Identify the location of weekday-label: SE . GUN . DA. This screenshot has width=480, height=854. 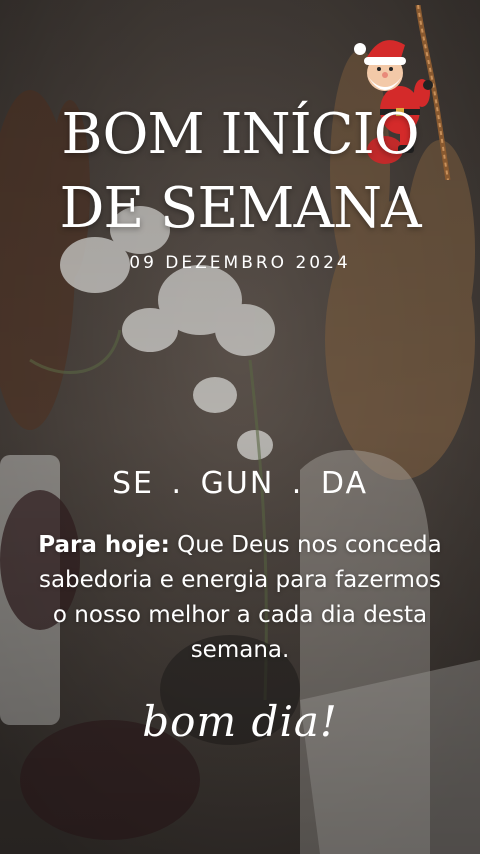
(240, 483).